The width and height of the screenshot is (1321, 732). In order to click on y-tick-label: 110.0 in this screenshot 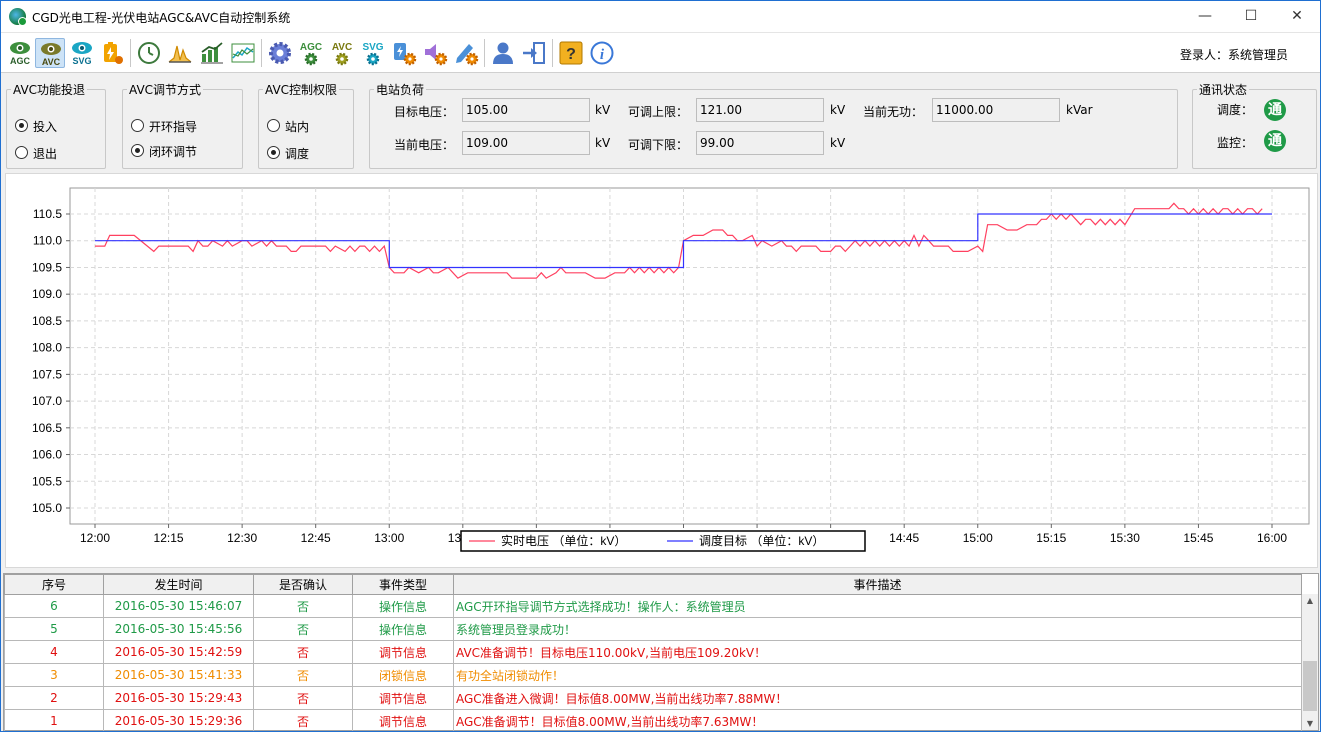, I will do `click(47, 241)`.